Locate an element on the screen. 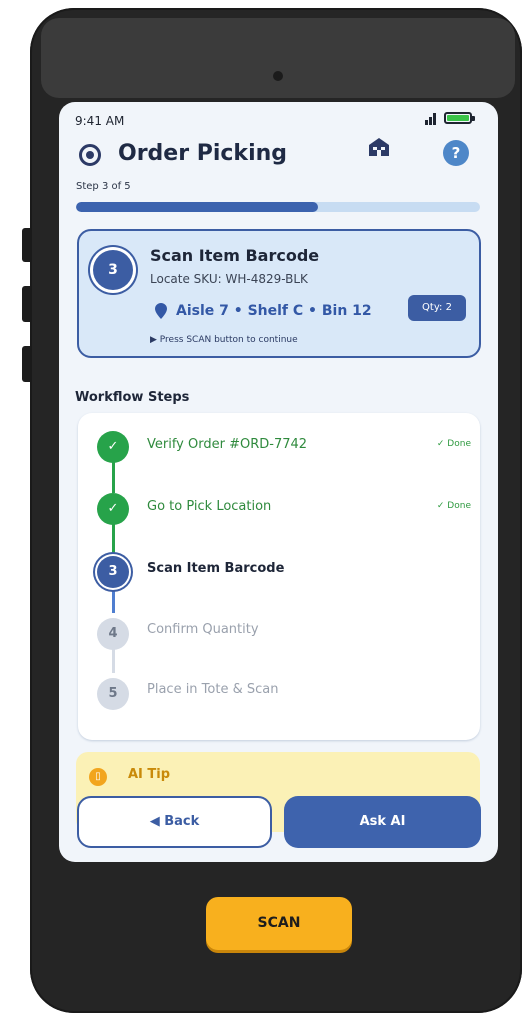  page-title: Order Picking is located at coordinates (203, 153).